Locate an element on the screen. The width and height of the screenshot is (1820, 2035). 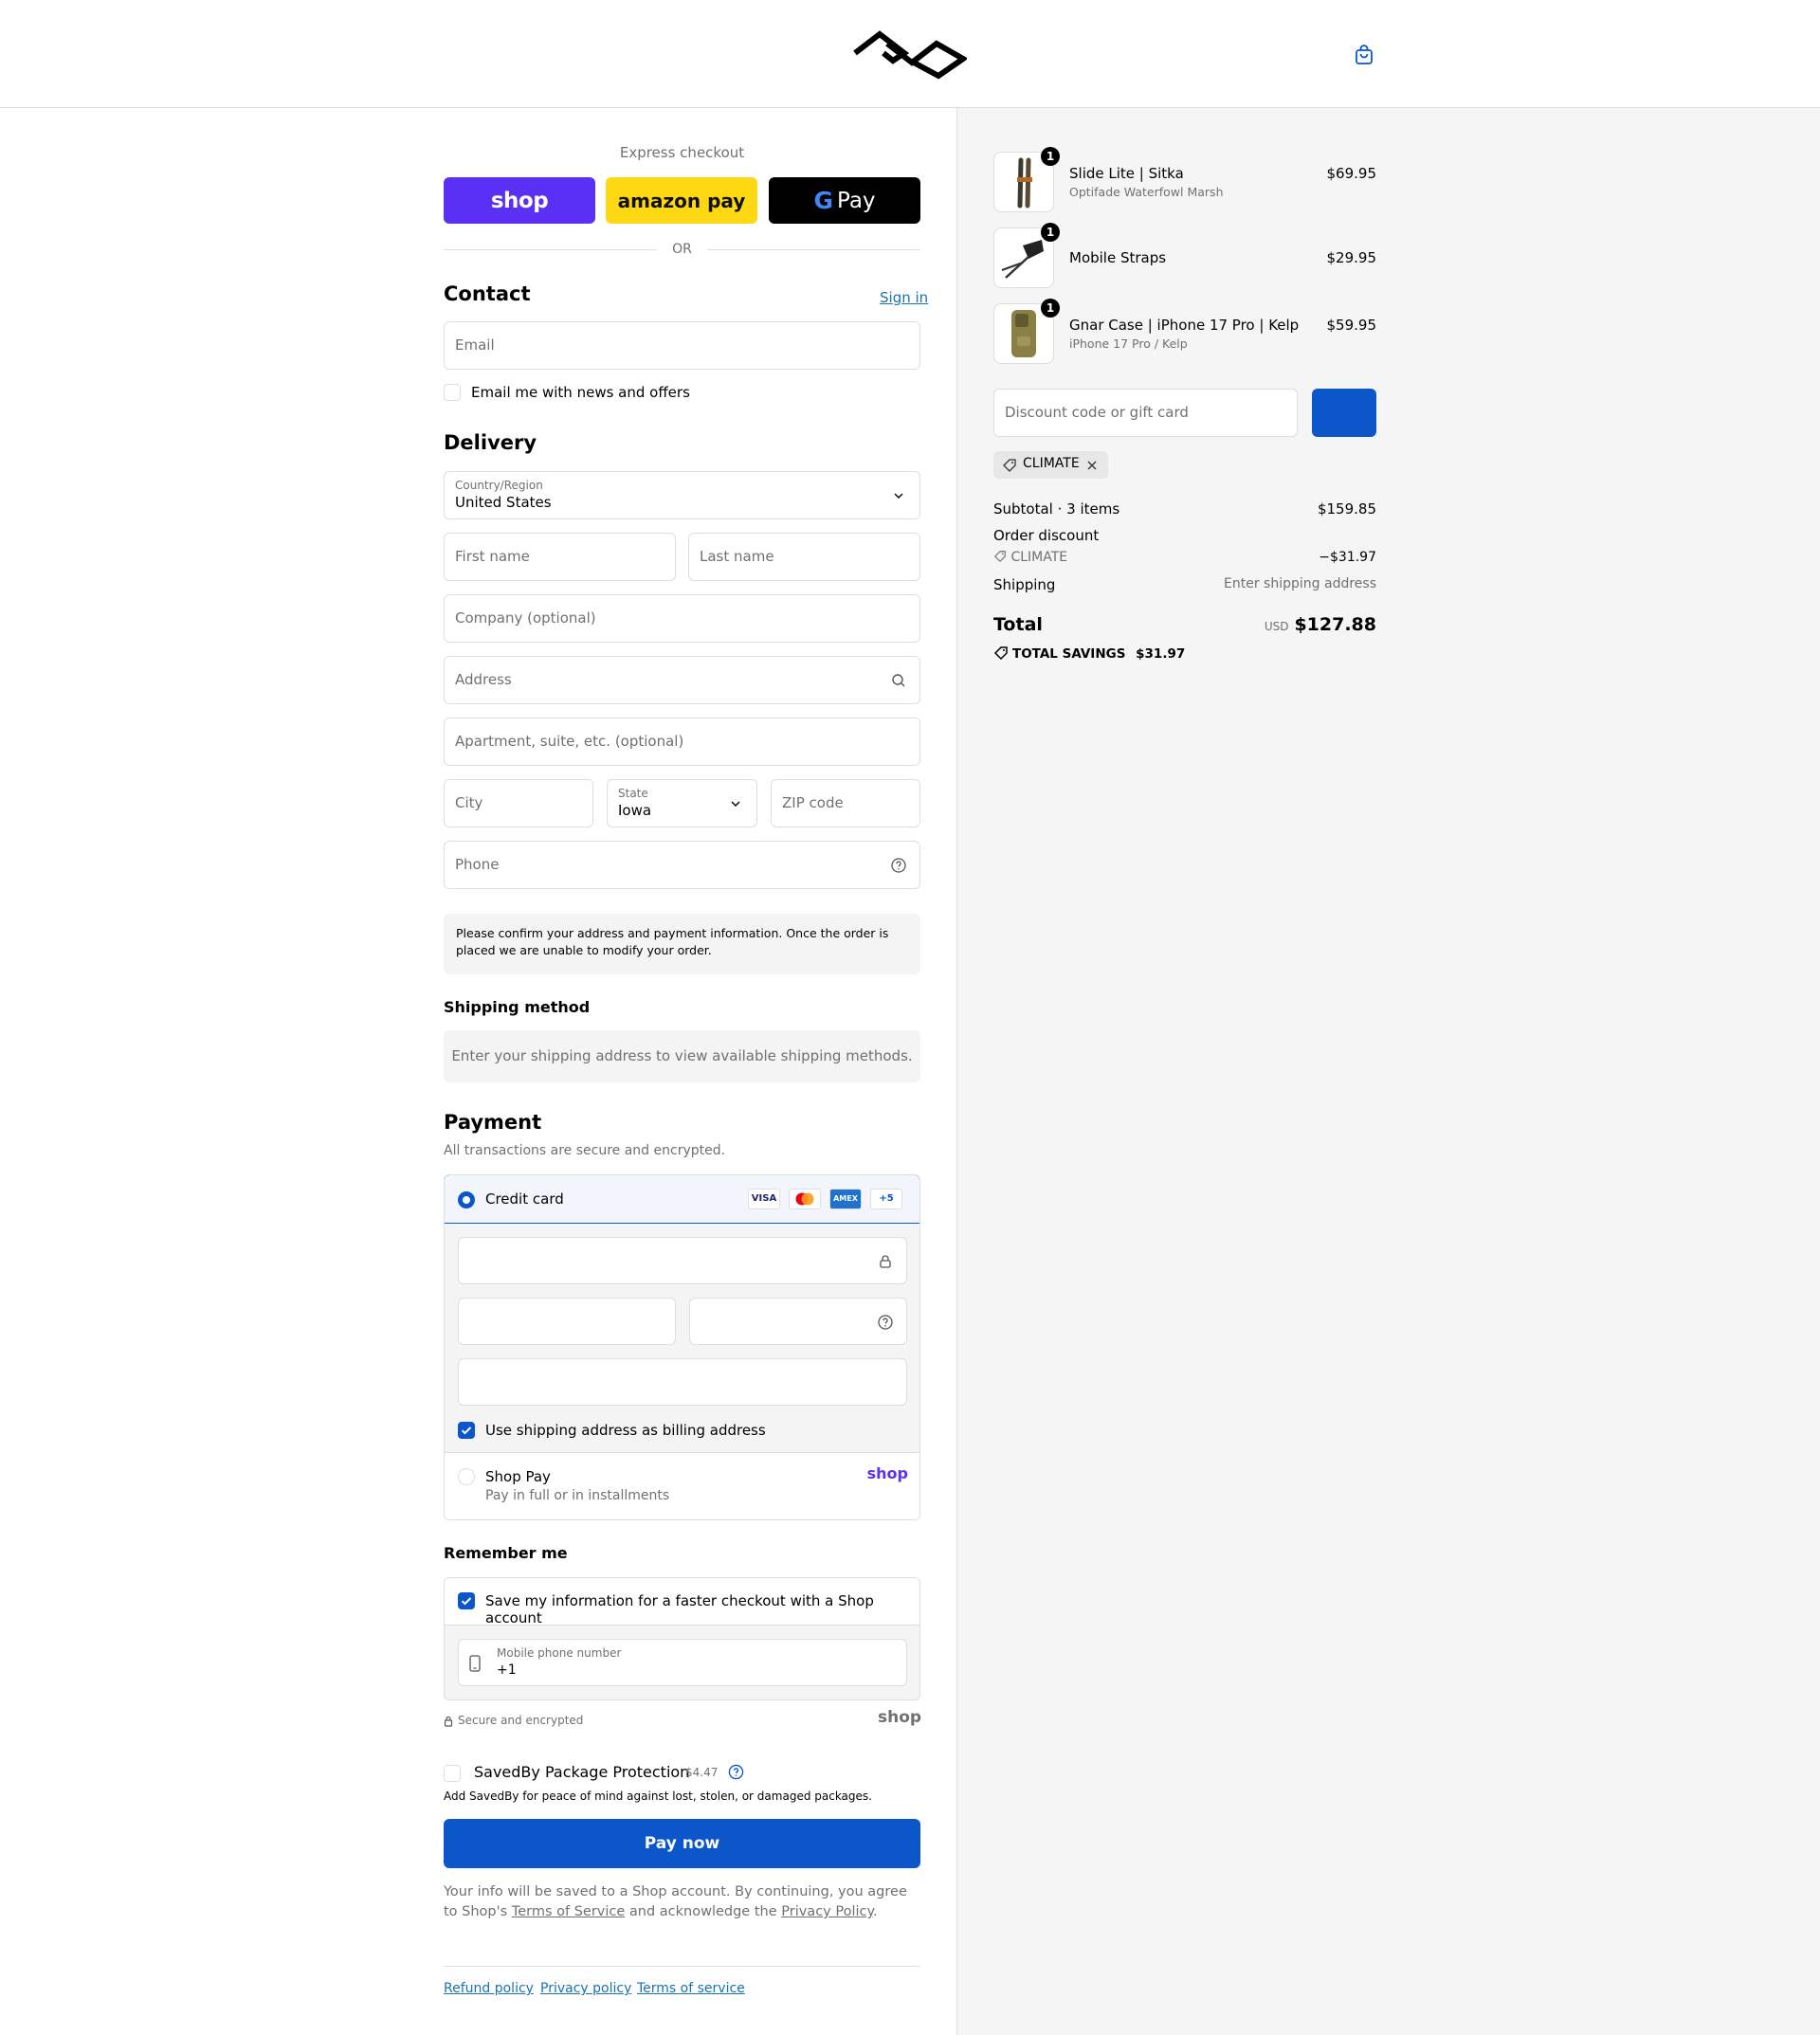
total-amount: USD $127.88 is located at coordinates (1320, 624).